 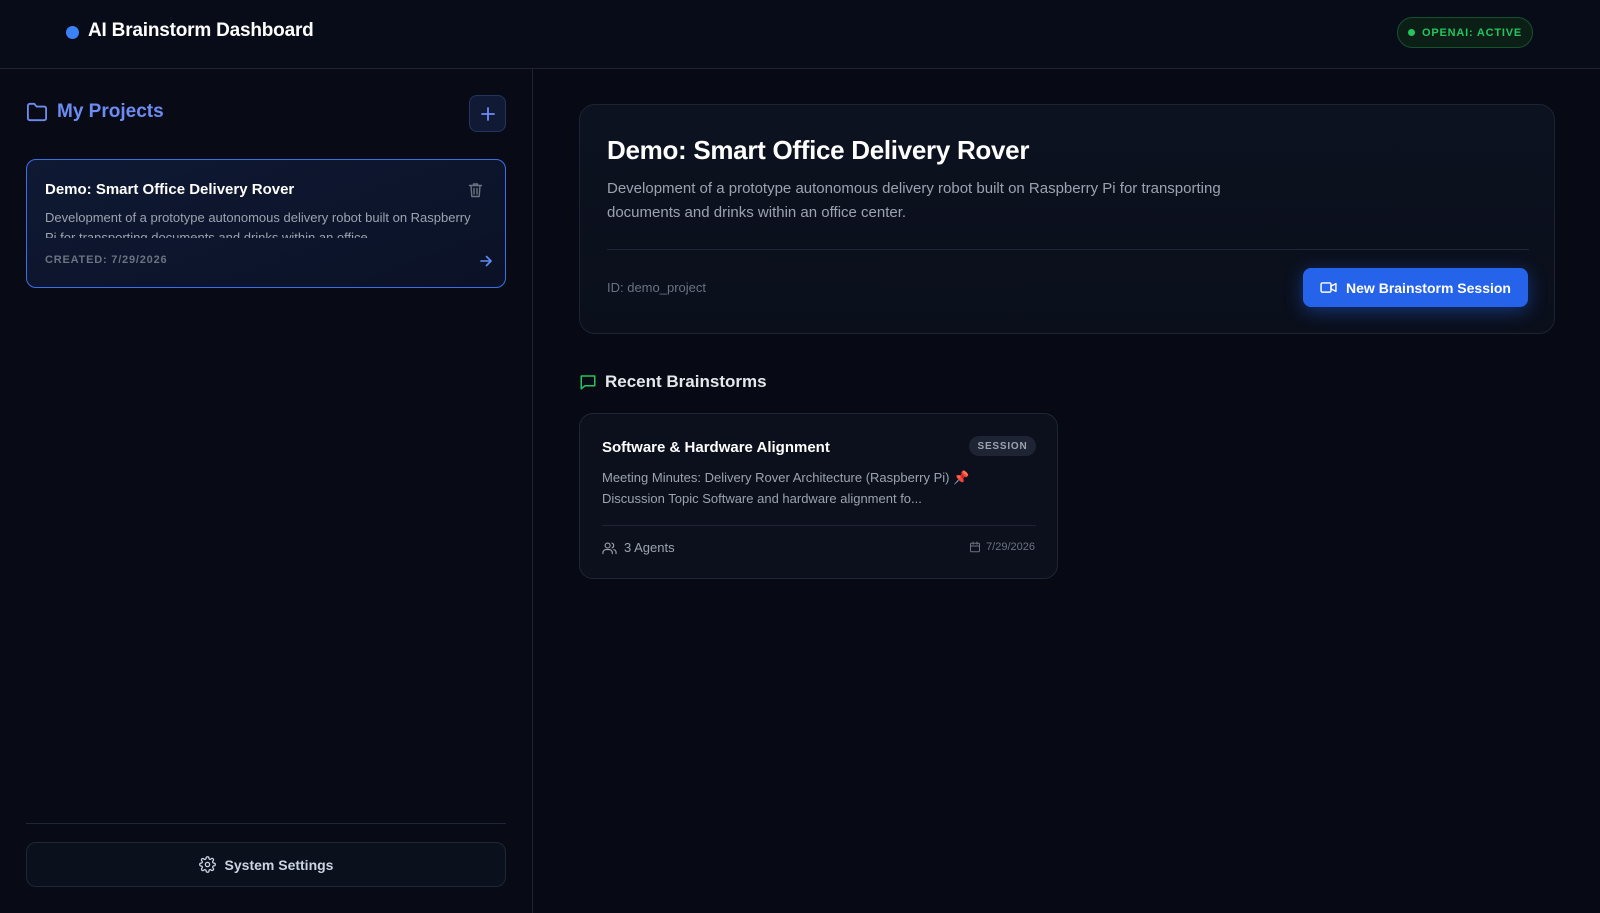 I want to click on app-title: AI Brainstorm Dashboard, so click(x=201, y=30).